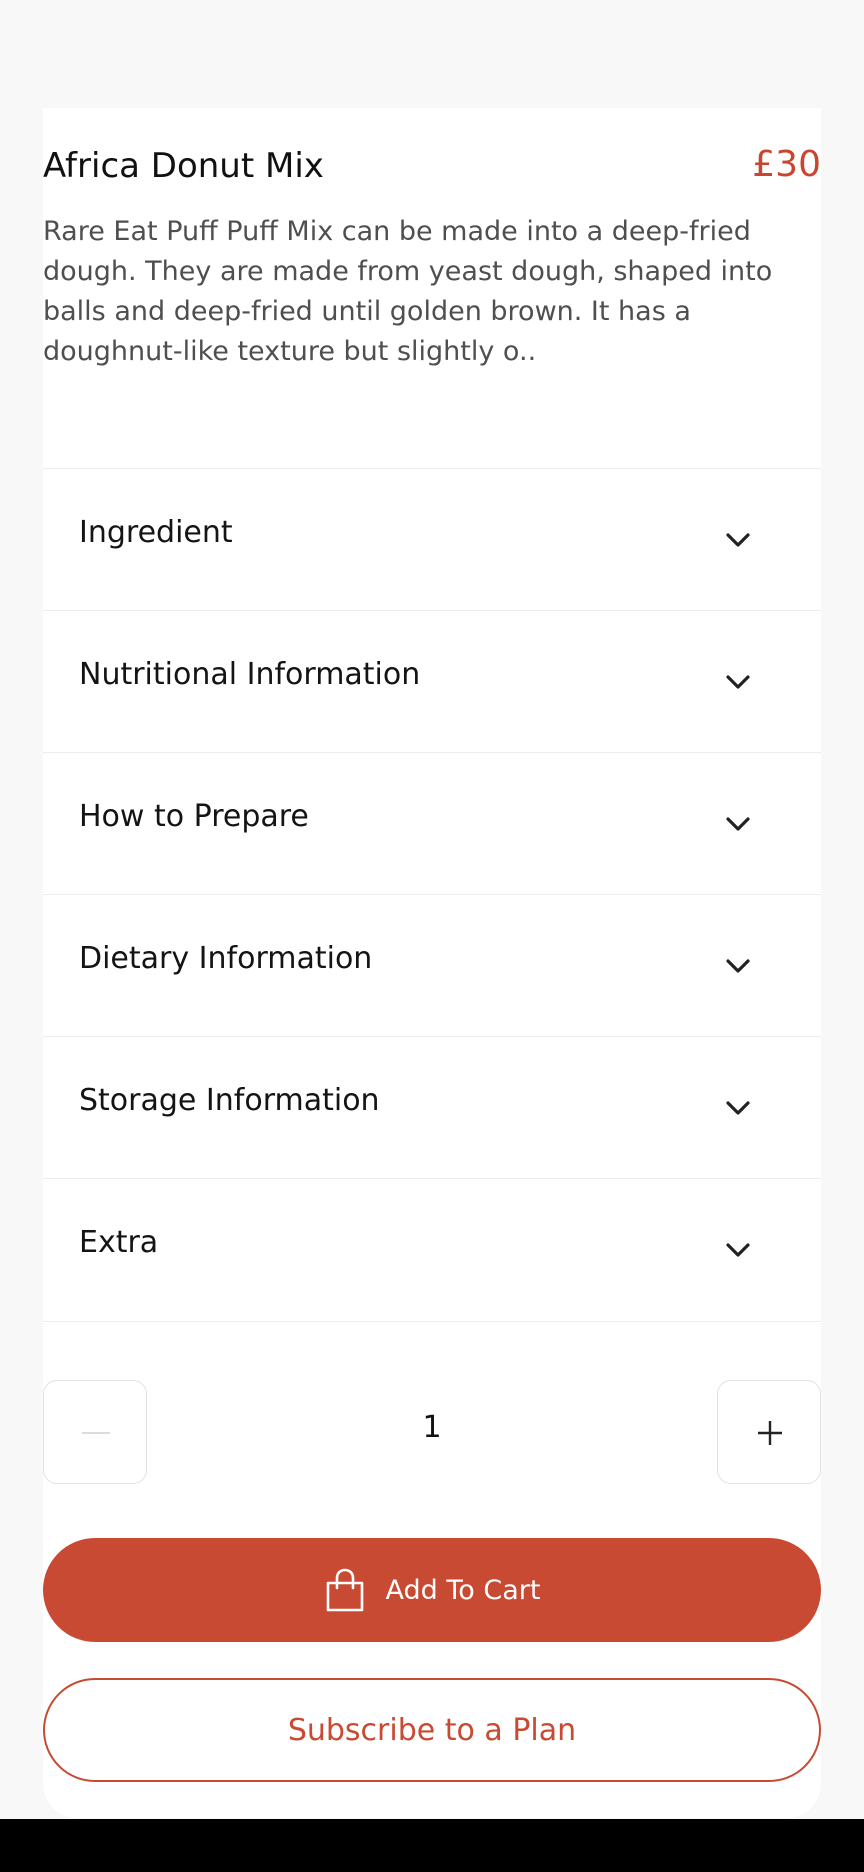 The width and height of the screenshot is (864, 1872). I want to click on shopping-bag-icon, so click(344, 1590).